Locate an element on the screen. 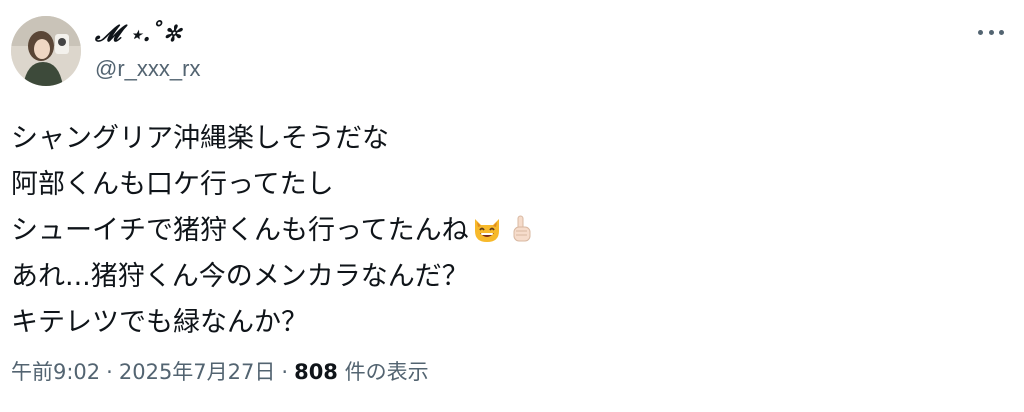 This screenshot has height=412, width=1024. author-handle: @r_xxx_rx is located at coordinates (147, 69).